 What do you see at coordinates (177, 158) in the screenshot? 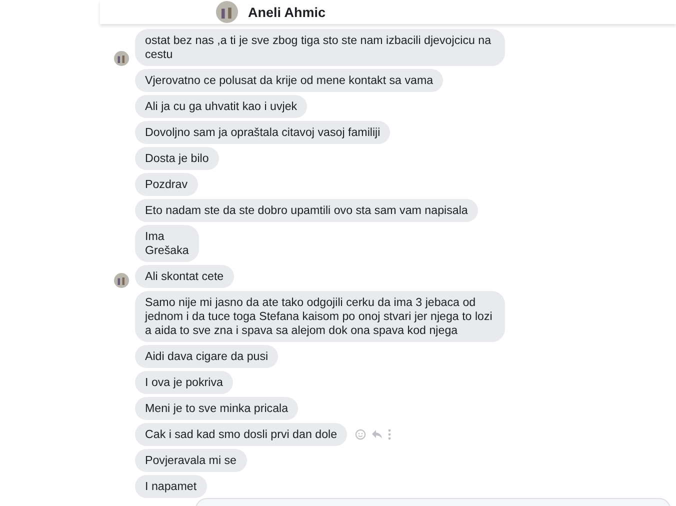
I see `message-bubble: Dosta je bilo` at bounding box center [177, 158].